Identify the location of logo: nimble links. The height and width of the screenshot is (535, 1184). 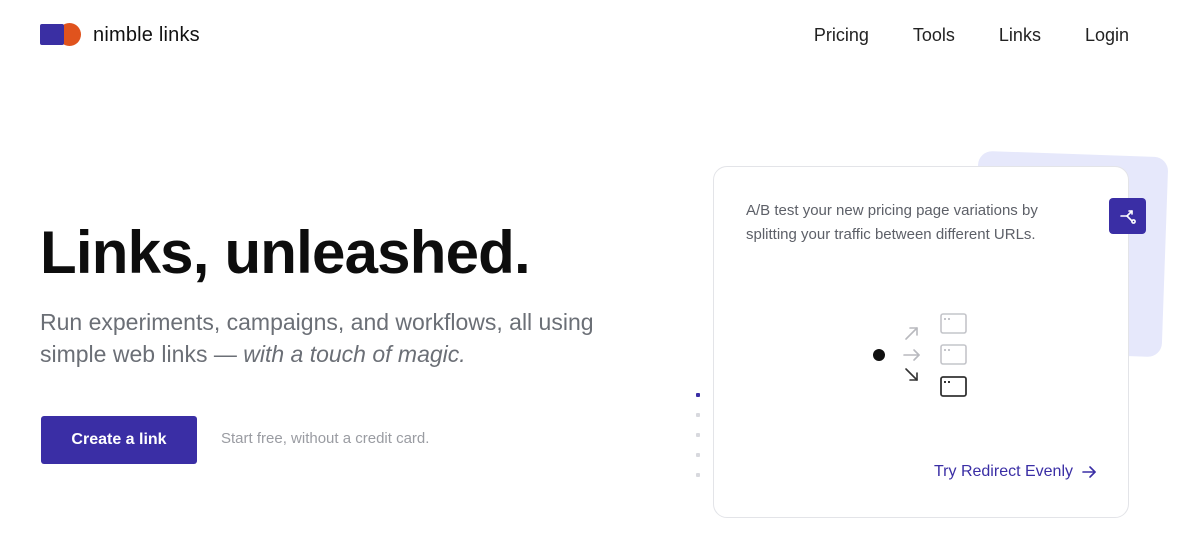
(120, 35).